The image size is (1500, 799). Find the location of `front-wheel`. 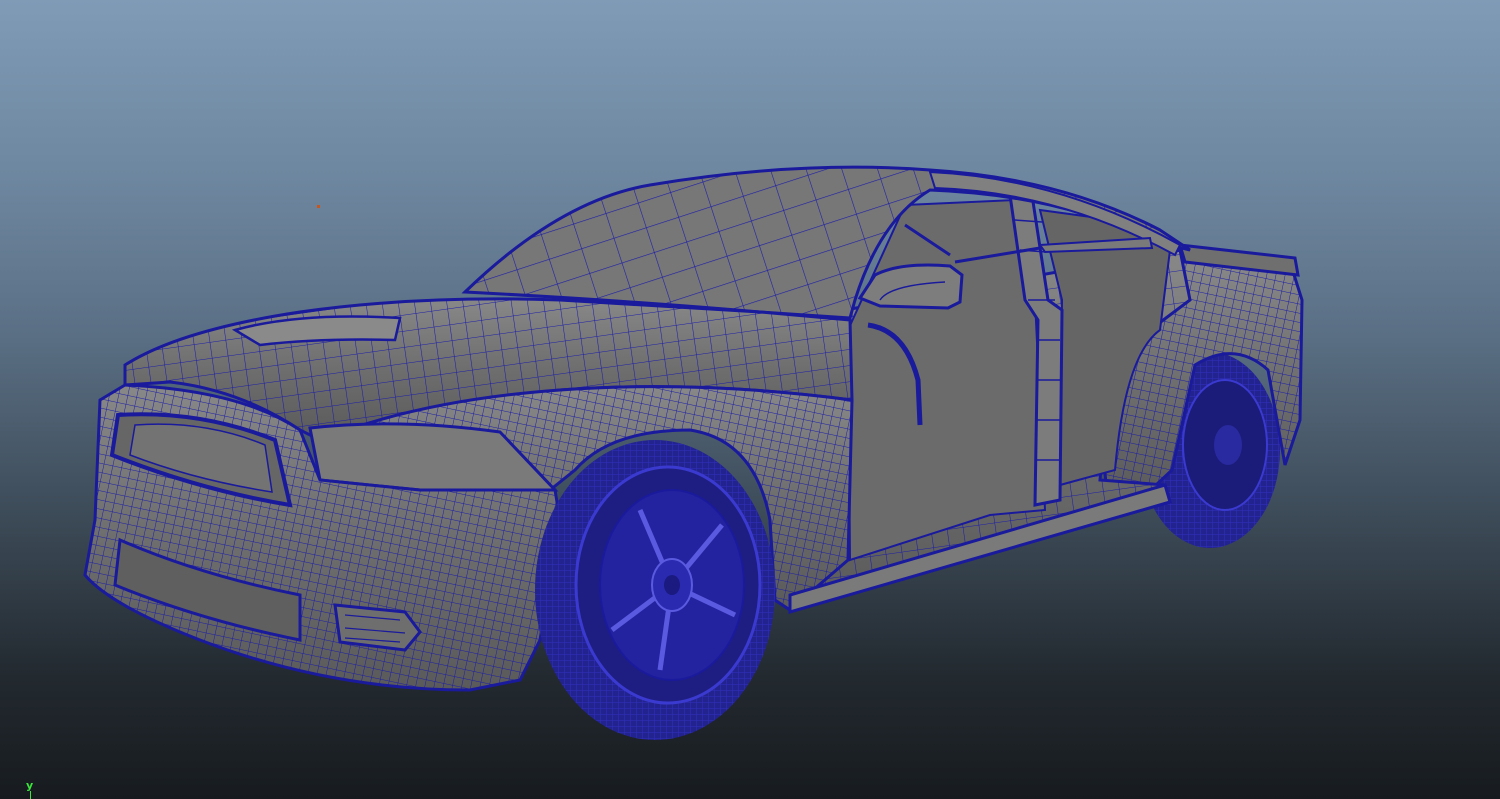

front-wheel is located at coordinates (655, 590).